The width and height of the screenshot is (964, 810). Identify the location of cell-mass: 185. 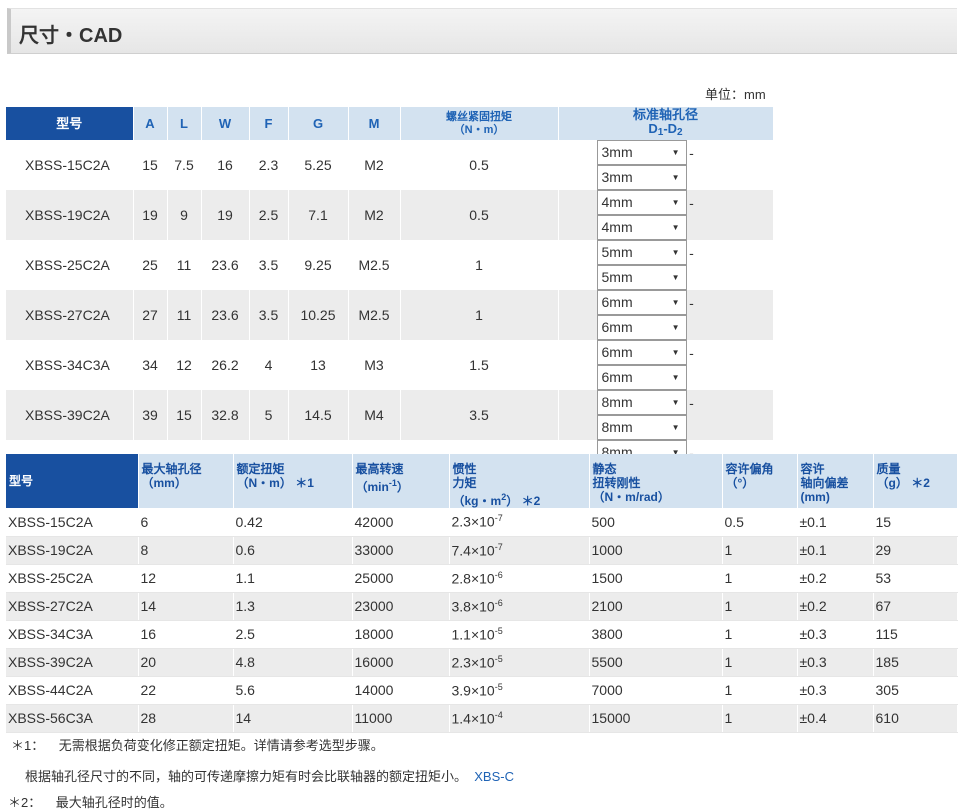
(915, 662).